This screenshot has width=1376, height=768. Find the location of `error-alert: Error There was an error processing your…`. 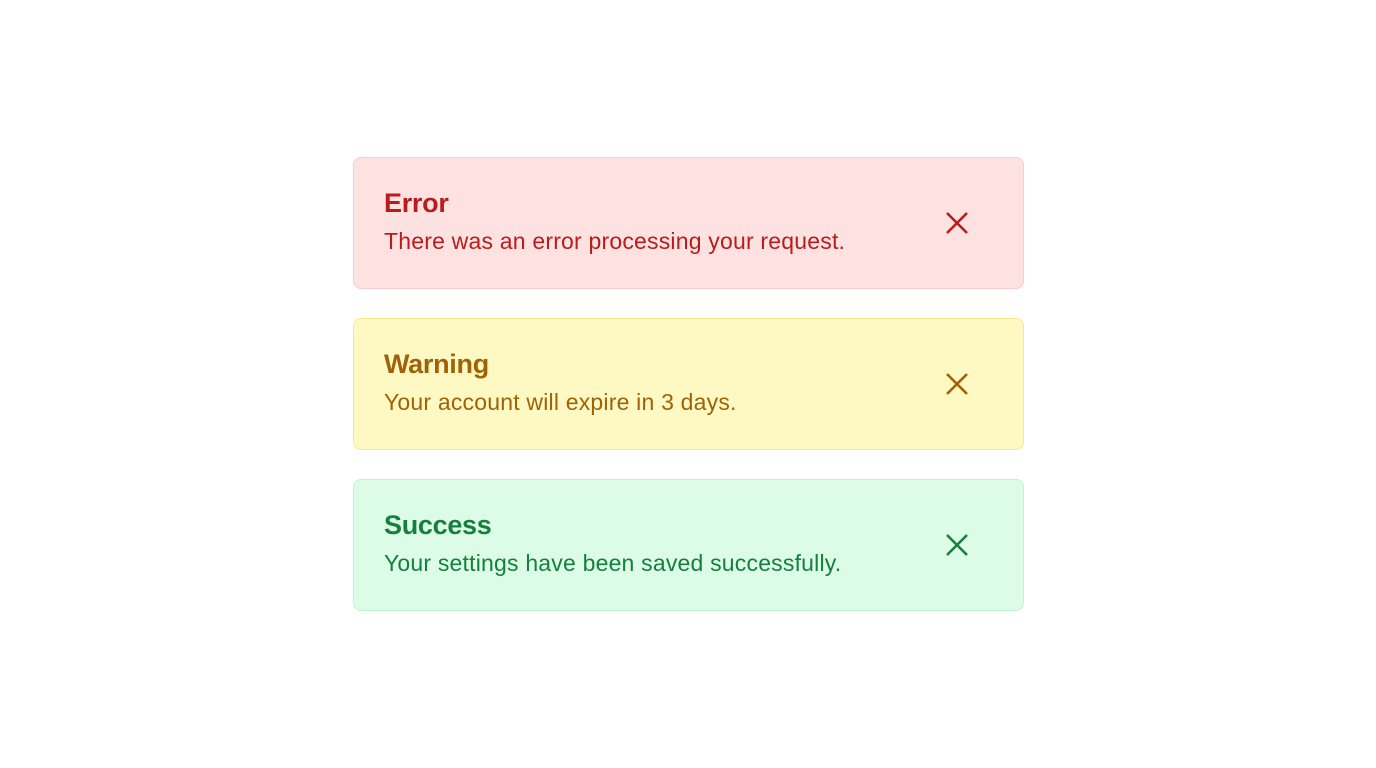

error-alert: Error There was an error processing your… is located at coordinates (688, 223).